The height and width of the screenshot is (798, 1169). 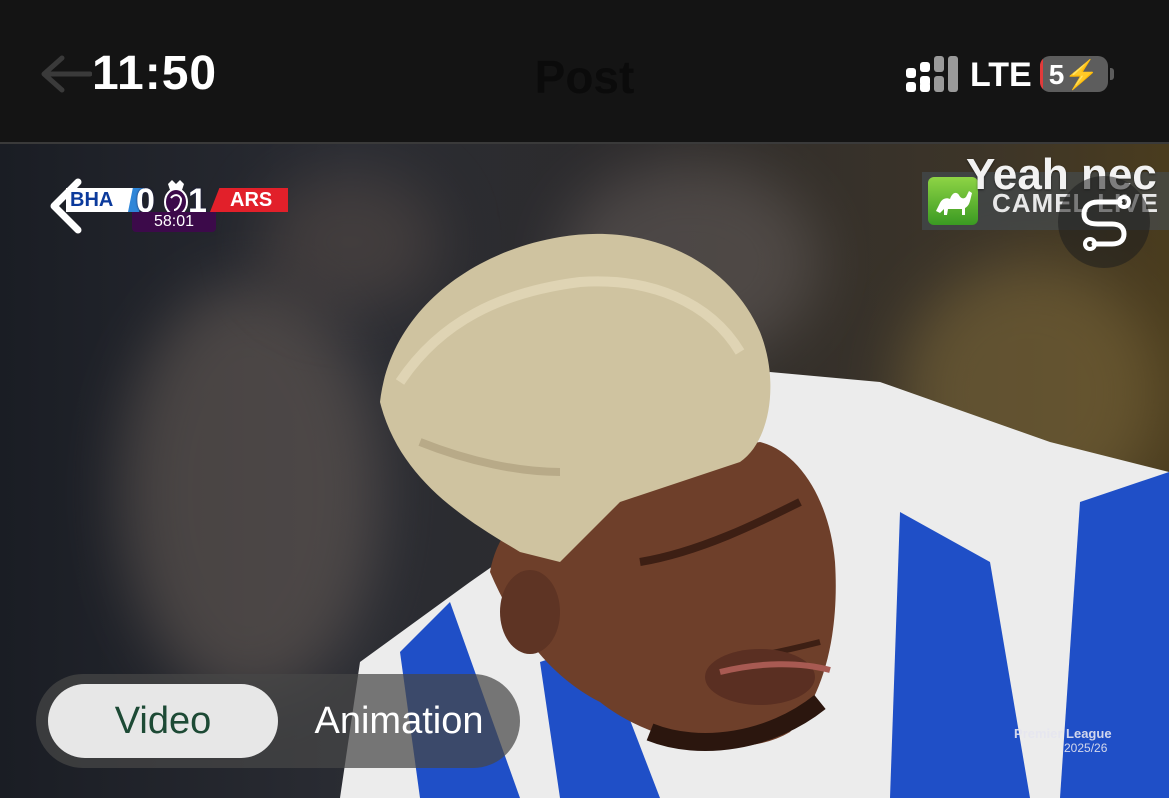 I want to click on view-mode-toggle: Video Animation, so click(x=278, y=721).